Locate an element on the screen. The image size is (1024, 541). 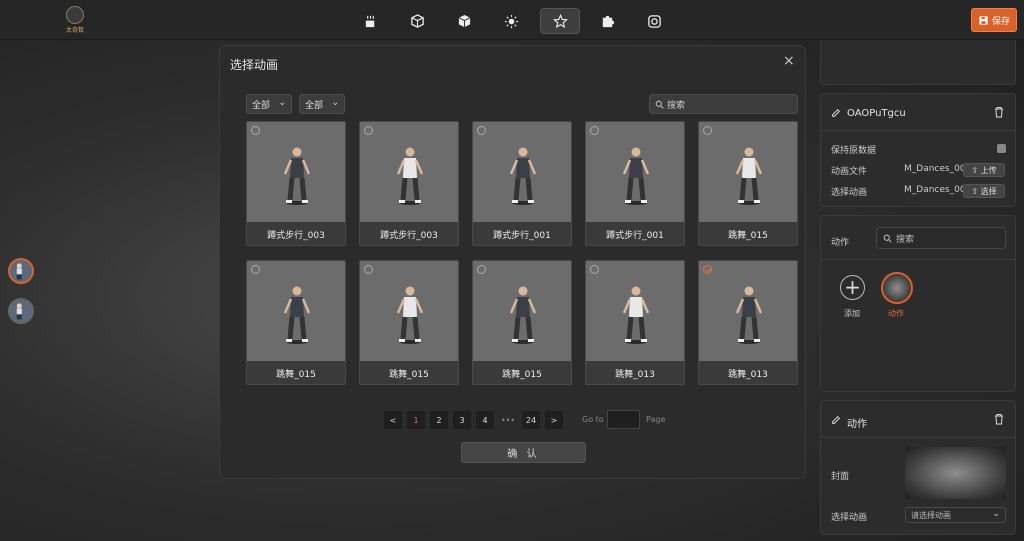
page-4-button: 4 is located at coordinates (485, 420).